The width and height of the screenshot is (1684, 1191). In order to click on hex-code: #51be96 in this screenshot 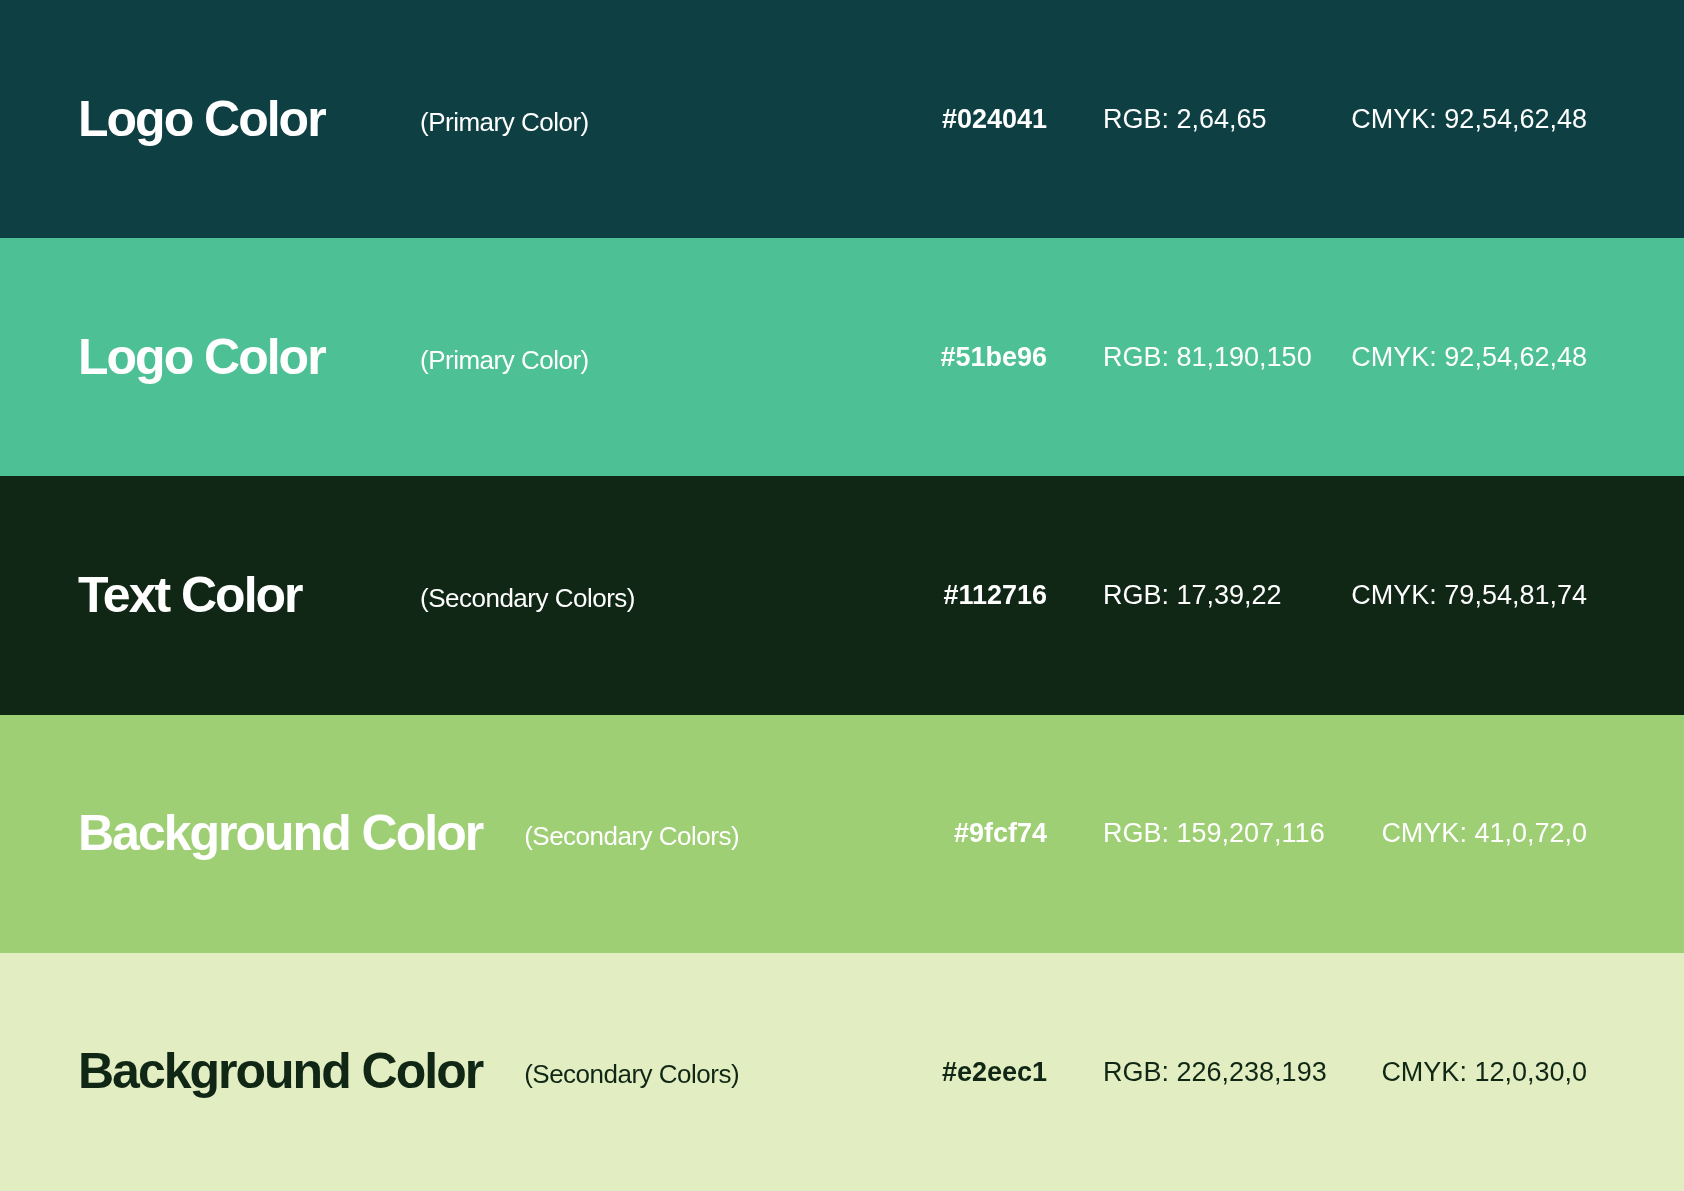, I will do `click(993, 358)`.